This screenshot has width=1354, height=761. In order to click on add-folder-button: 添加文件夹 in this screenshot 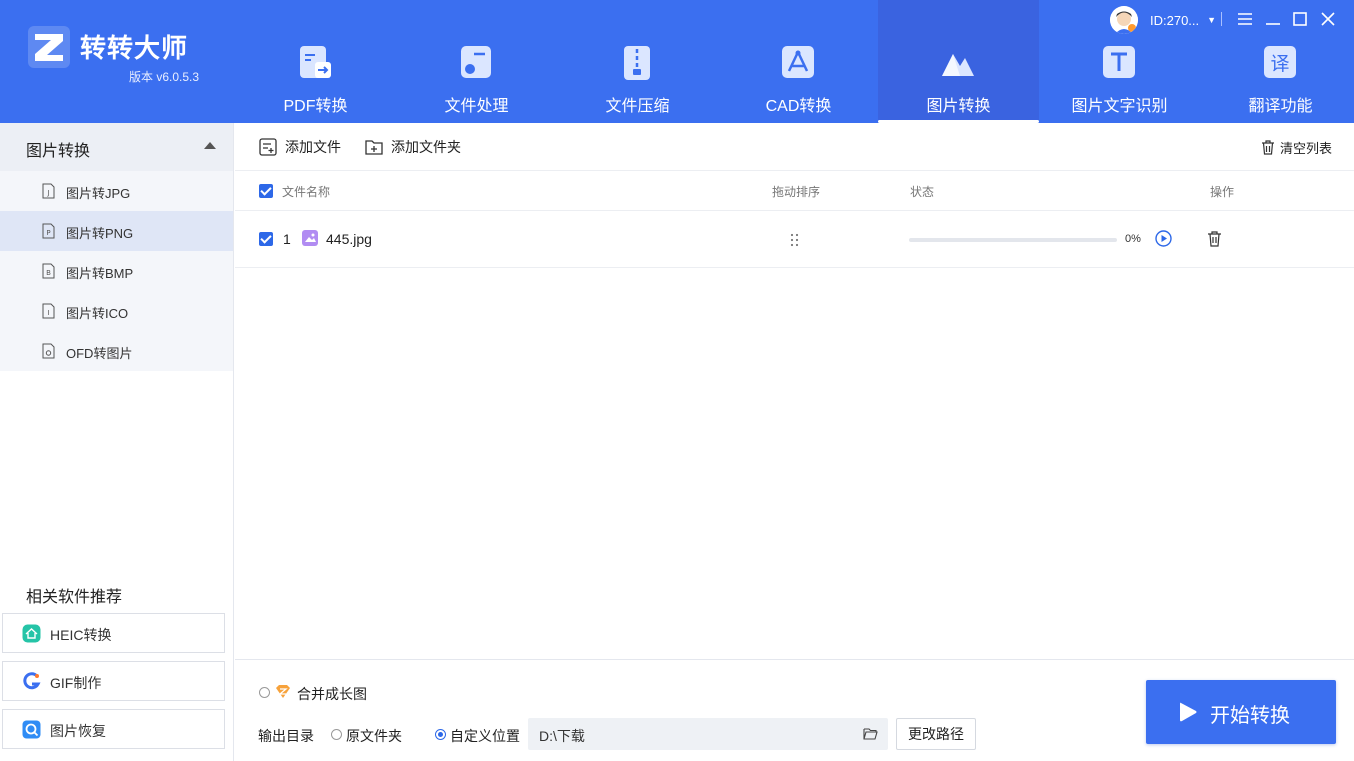, I will do `click(413, 147)`.